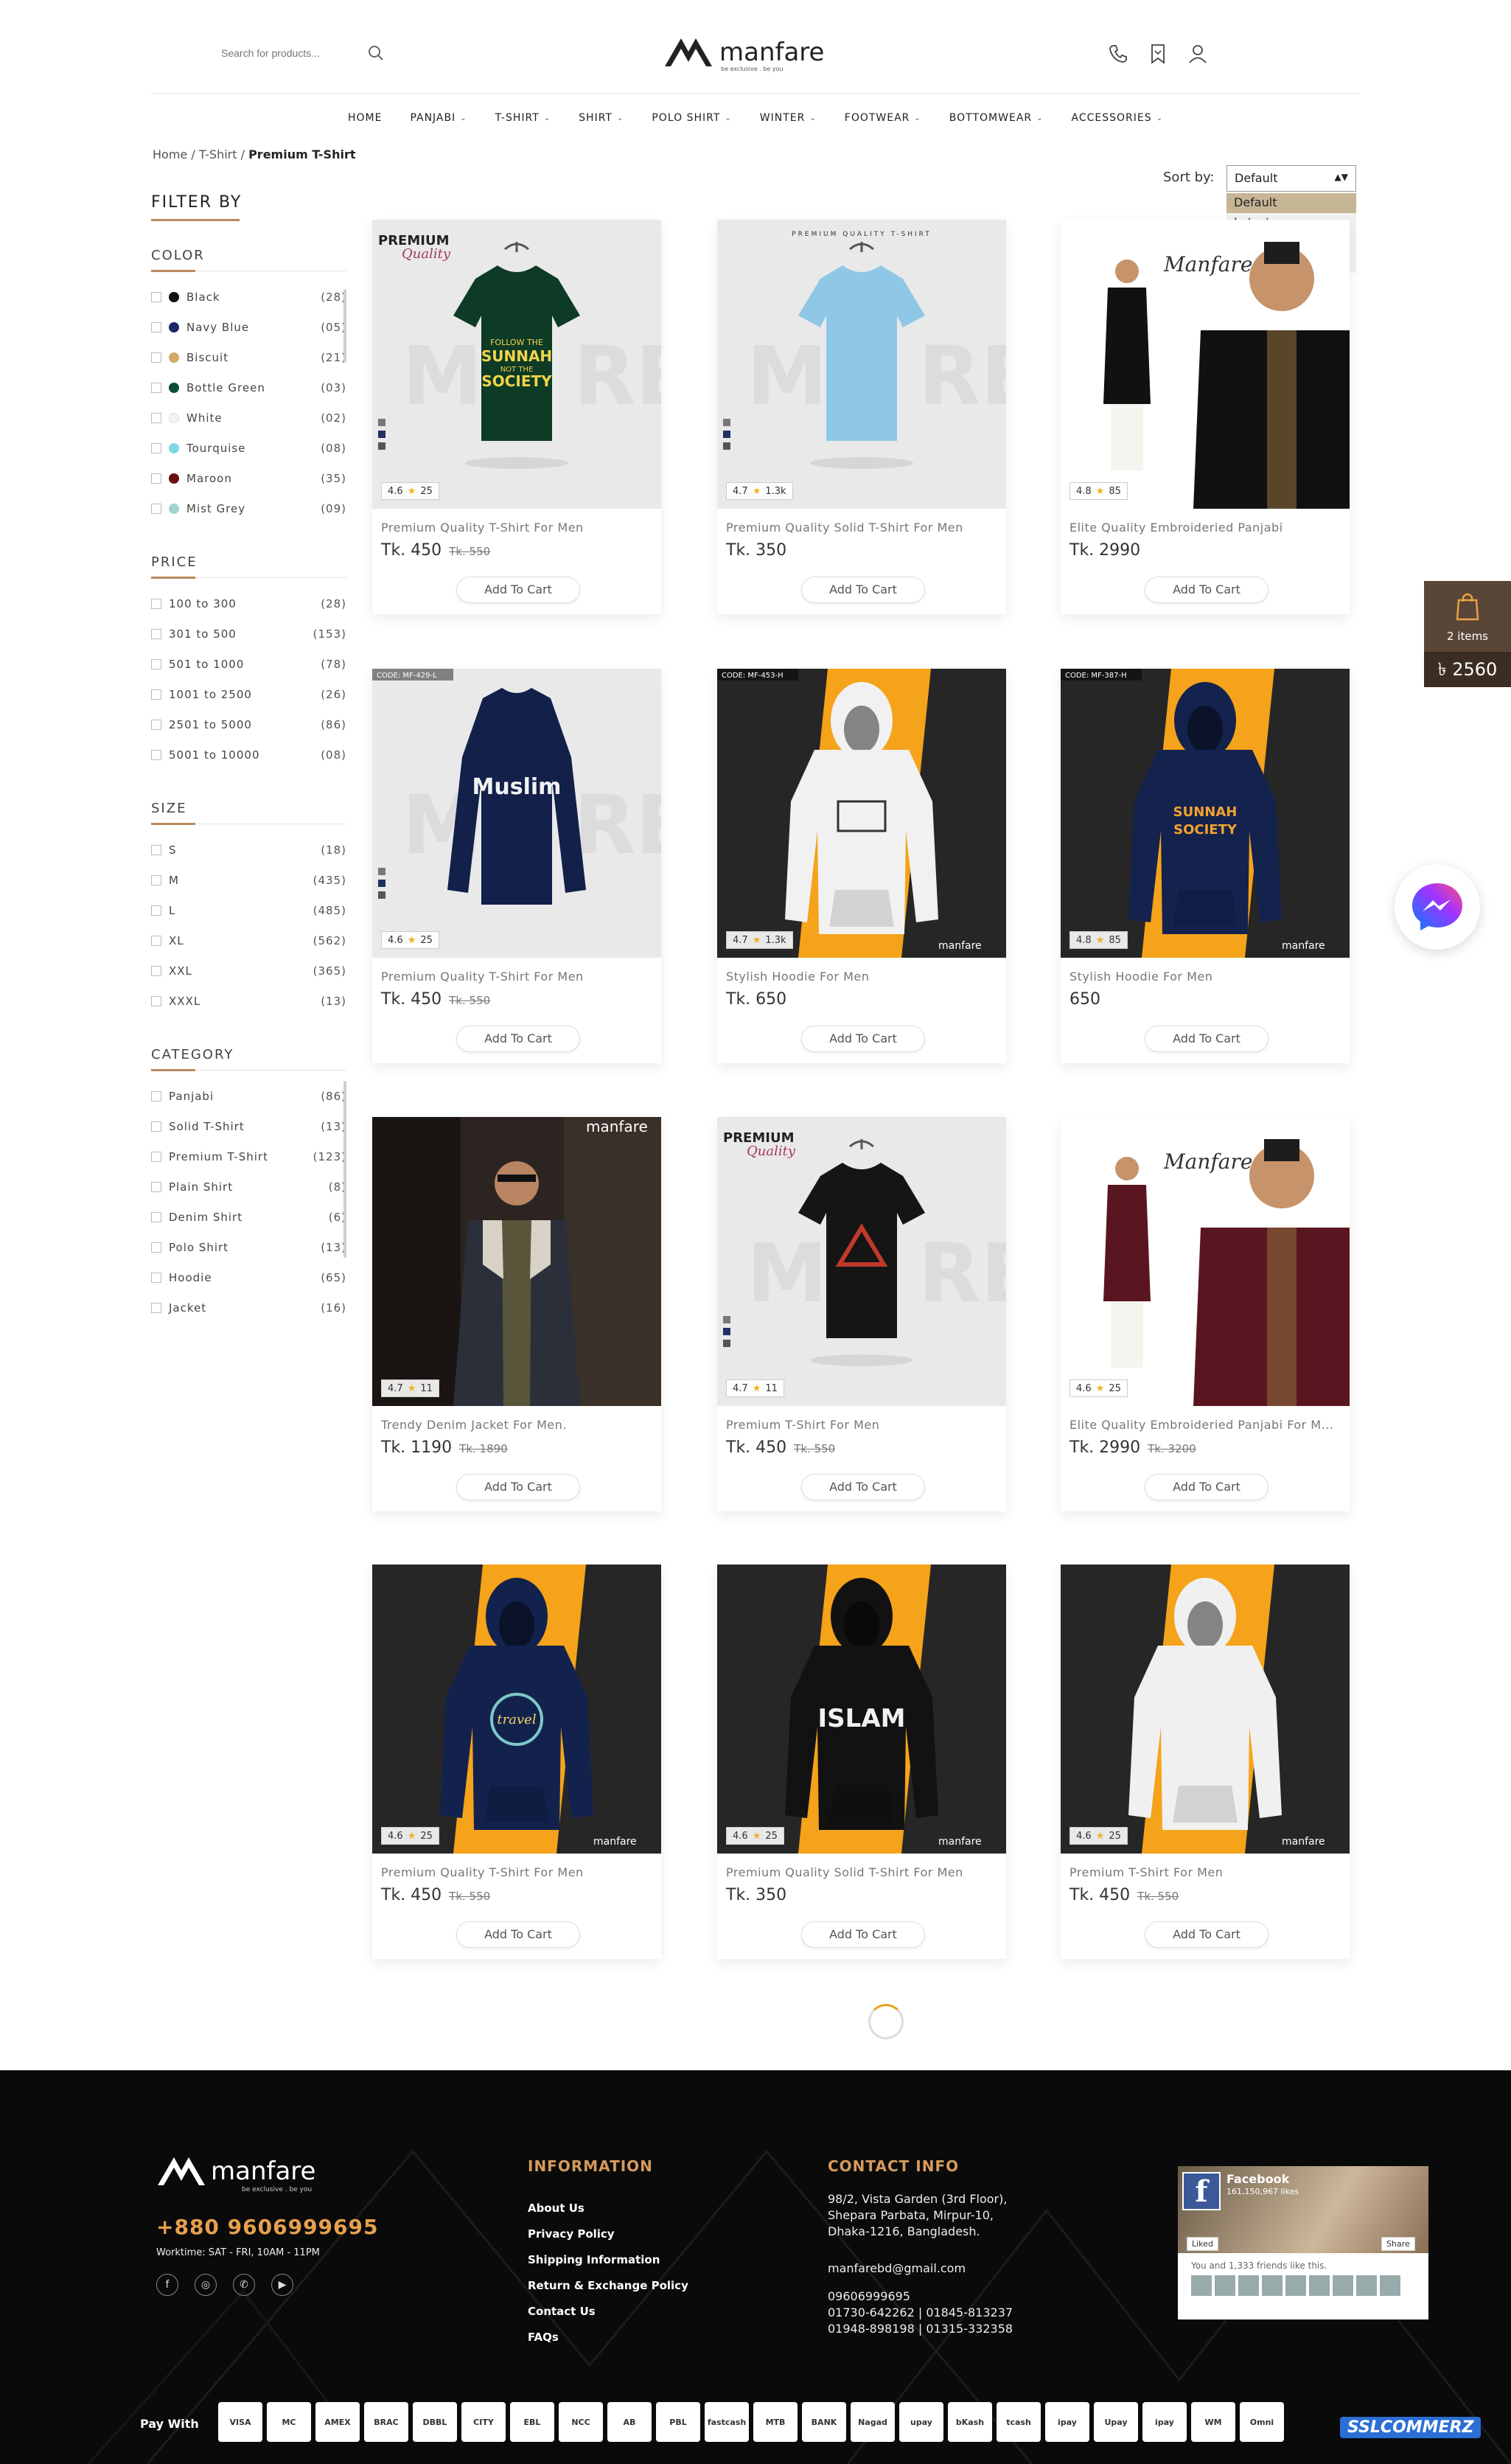 This screenshot has height=2464, width=1511. What do you see at coordinates (523, 118) in the screenshot?
I see `nav-item-t-shirt: T-SHIRT ⌄` at bounding box center [523, 118].